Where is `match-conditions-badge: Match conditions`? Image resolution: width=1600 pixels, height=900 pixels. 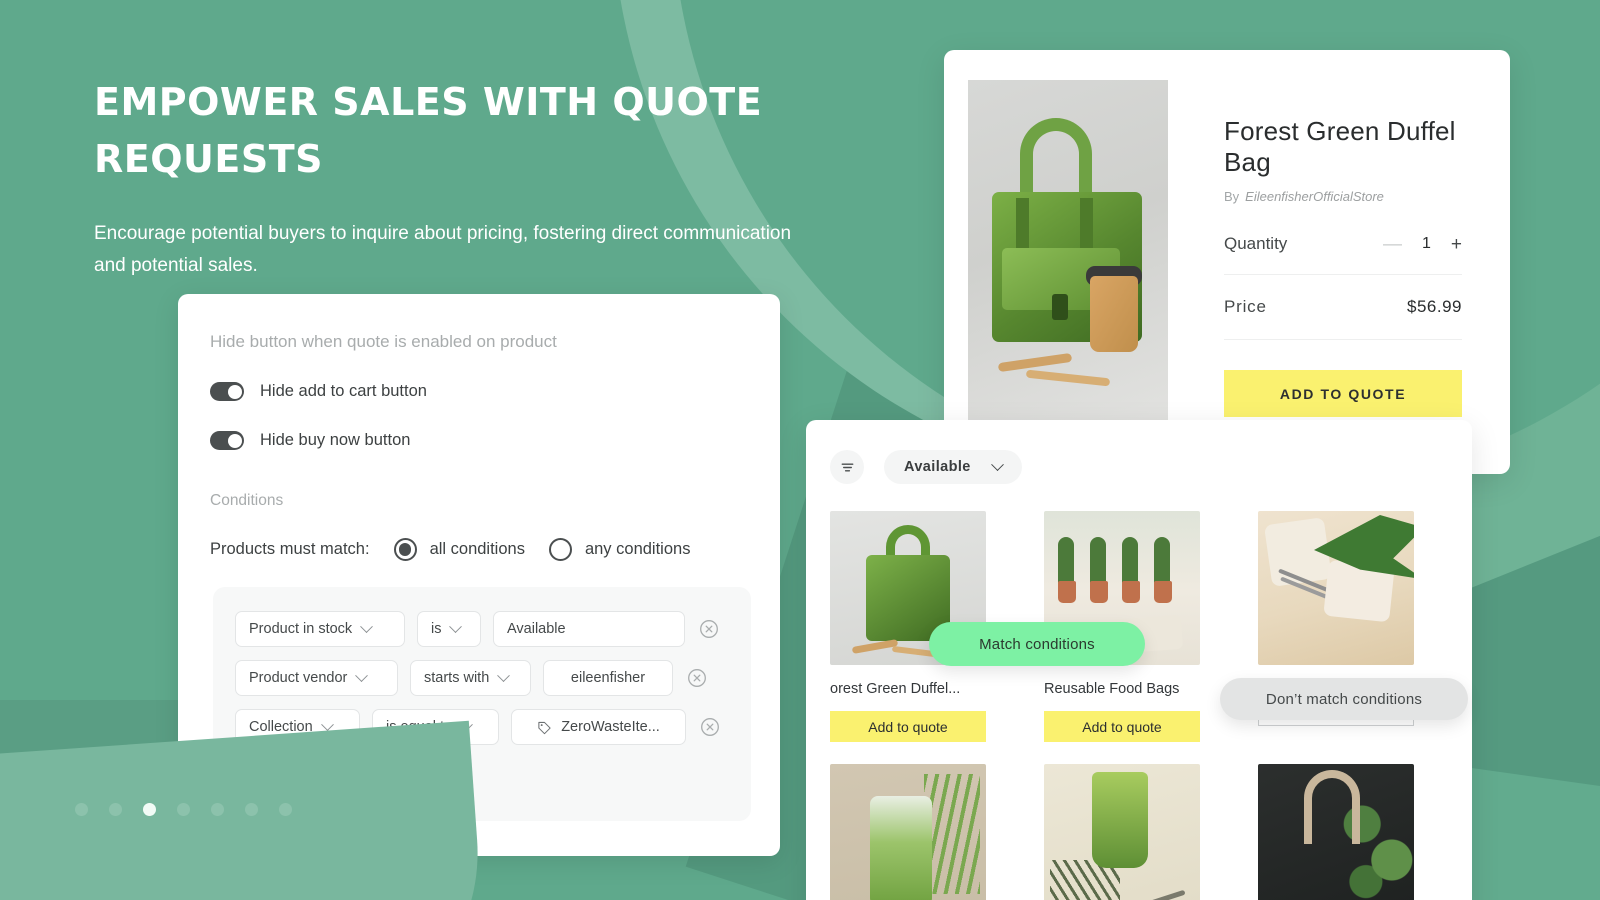 match-conditions-badge: Match conditions is located at coordinates (1037, 644).